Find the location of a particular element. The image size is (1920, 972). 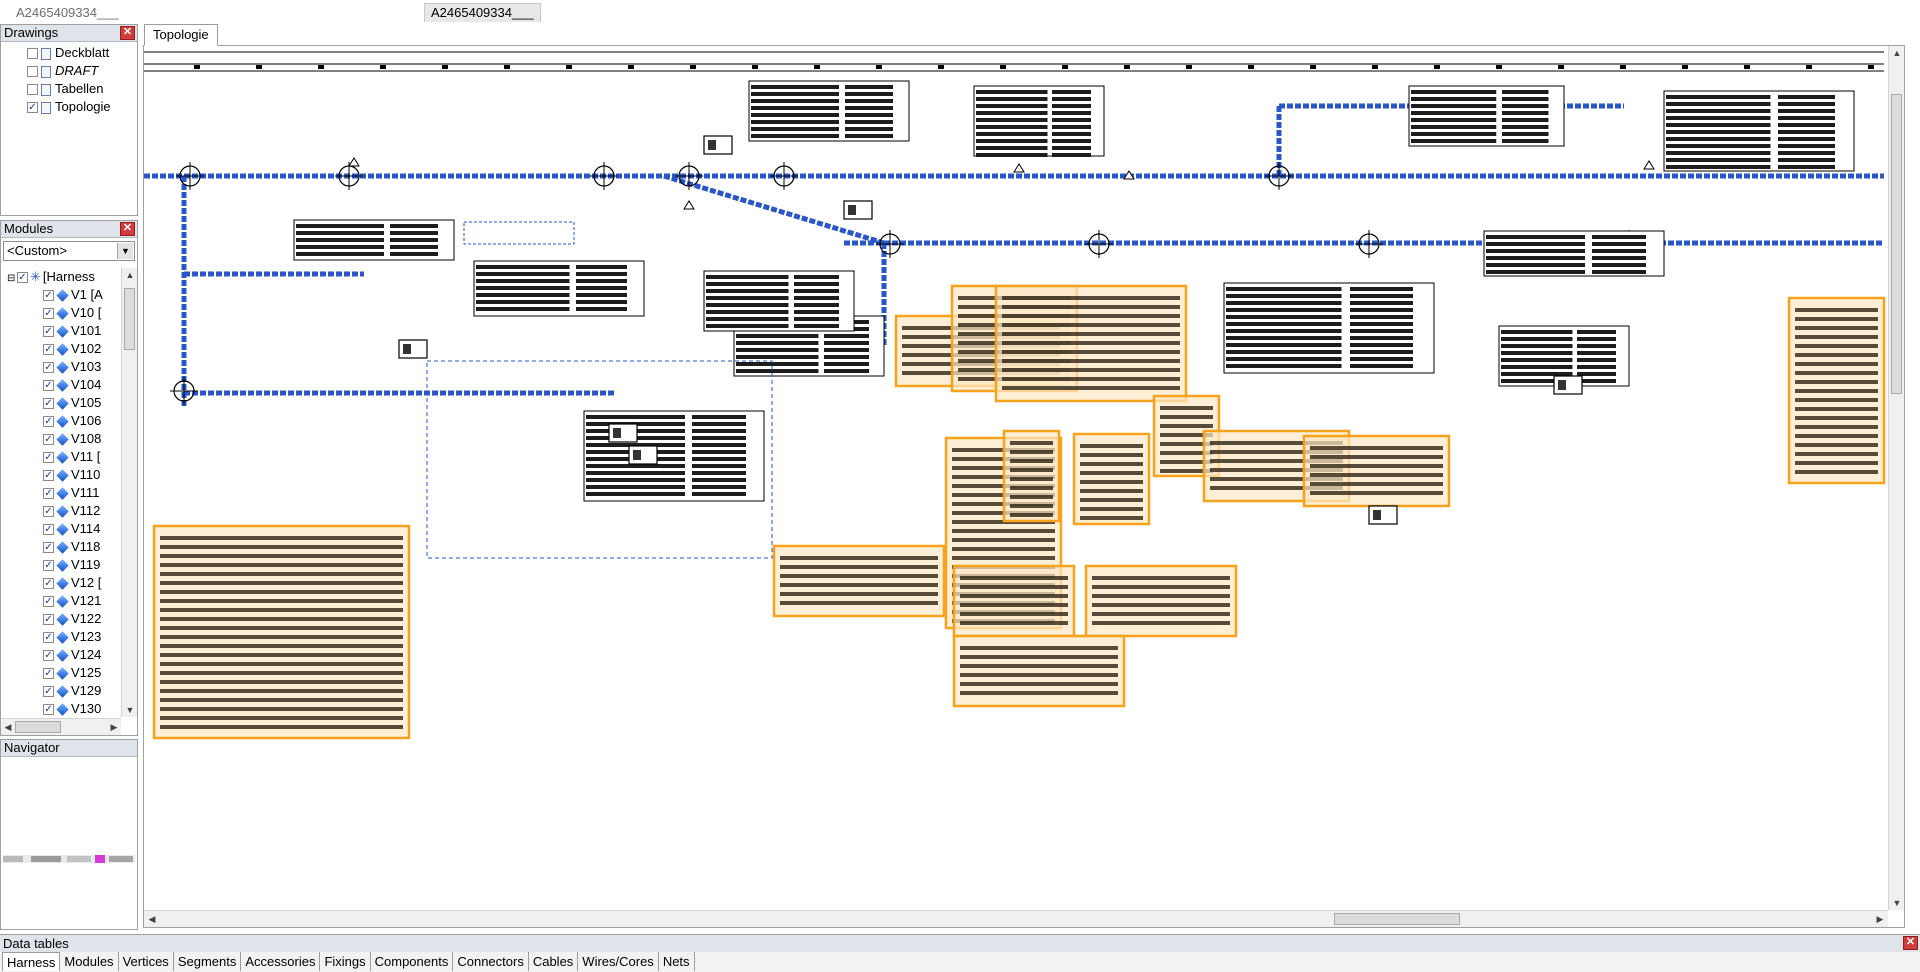

module-item: ✓ V121 is located at coordinates (61, 601).